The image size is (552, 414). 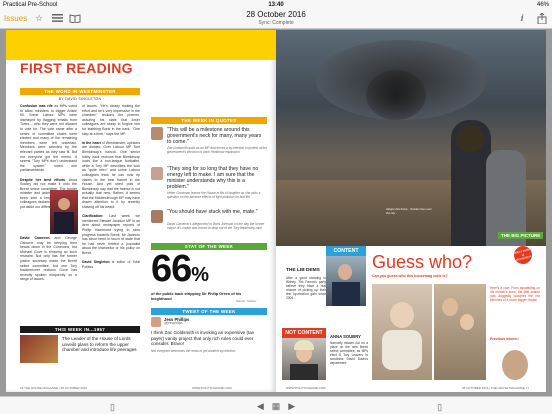 What do you see at coordinates (523, 255) in the screenshot?
I see `win-badge: WIN a bottle of champagne` at bounding box center [523, 255].